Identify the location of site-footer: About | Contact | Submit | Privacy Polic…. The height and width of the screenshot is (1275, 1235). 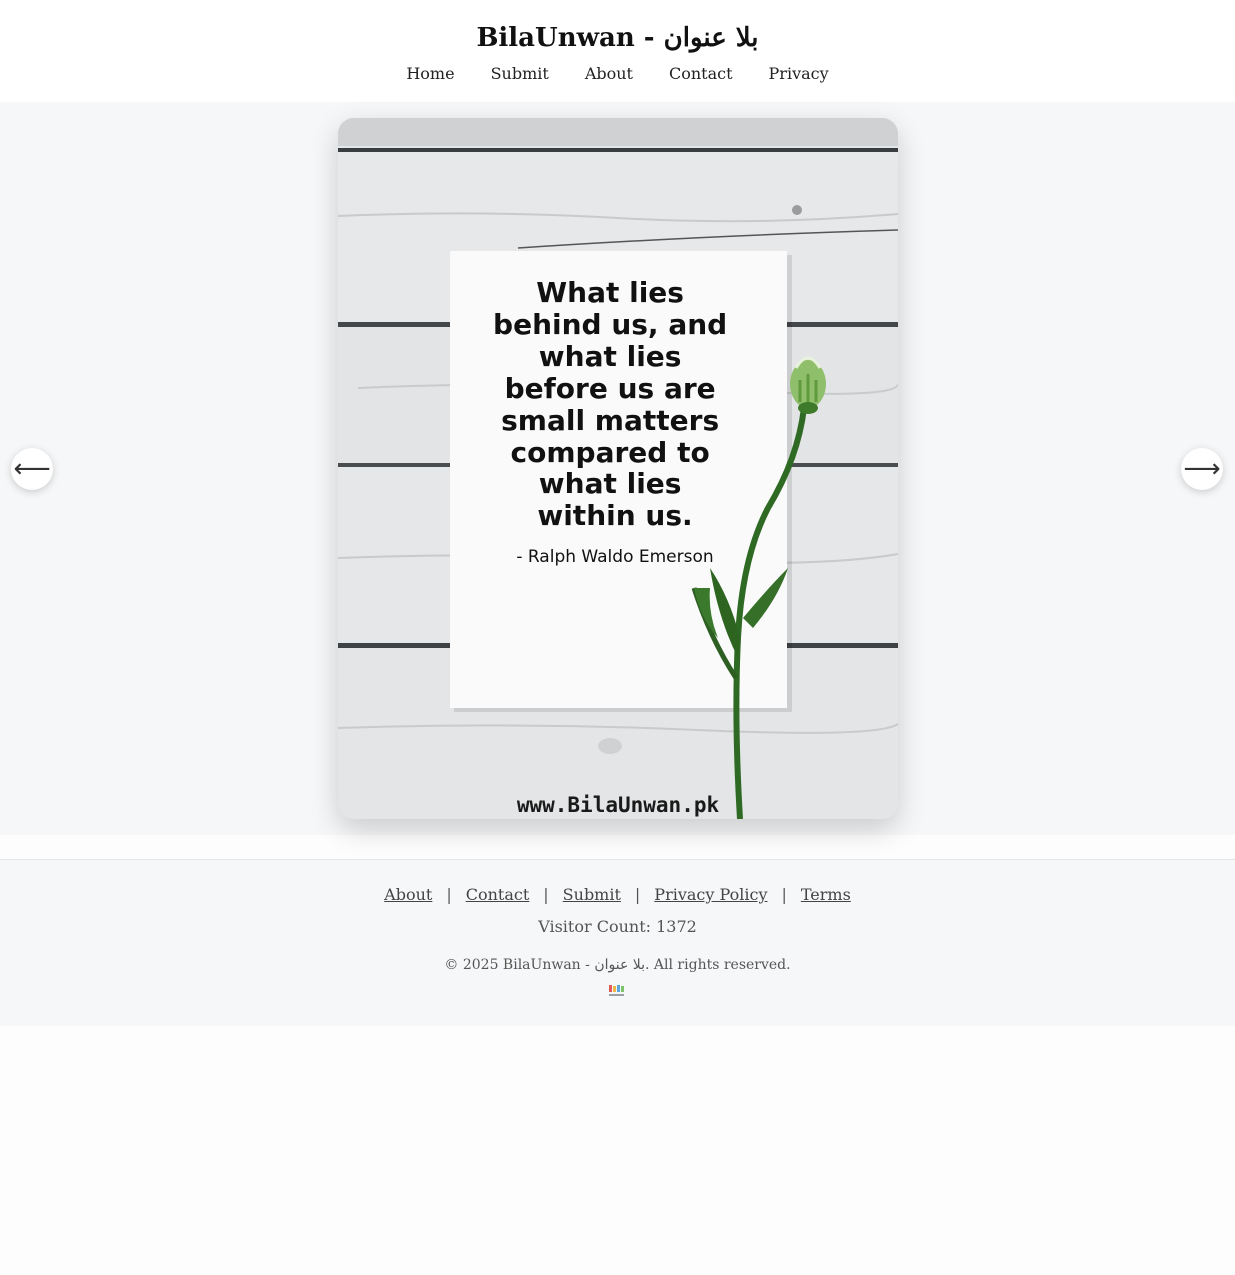
(617, 942).